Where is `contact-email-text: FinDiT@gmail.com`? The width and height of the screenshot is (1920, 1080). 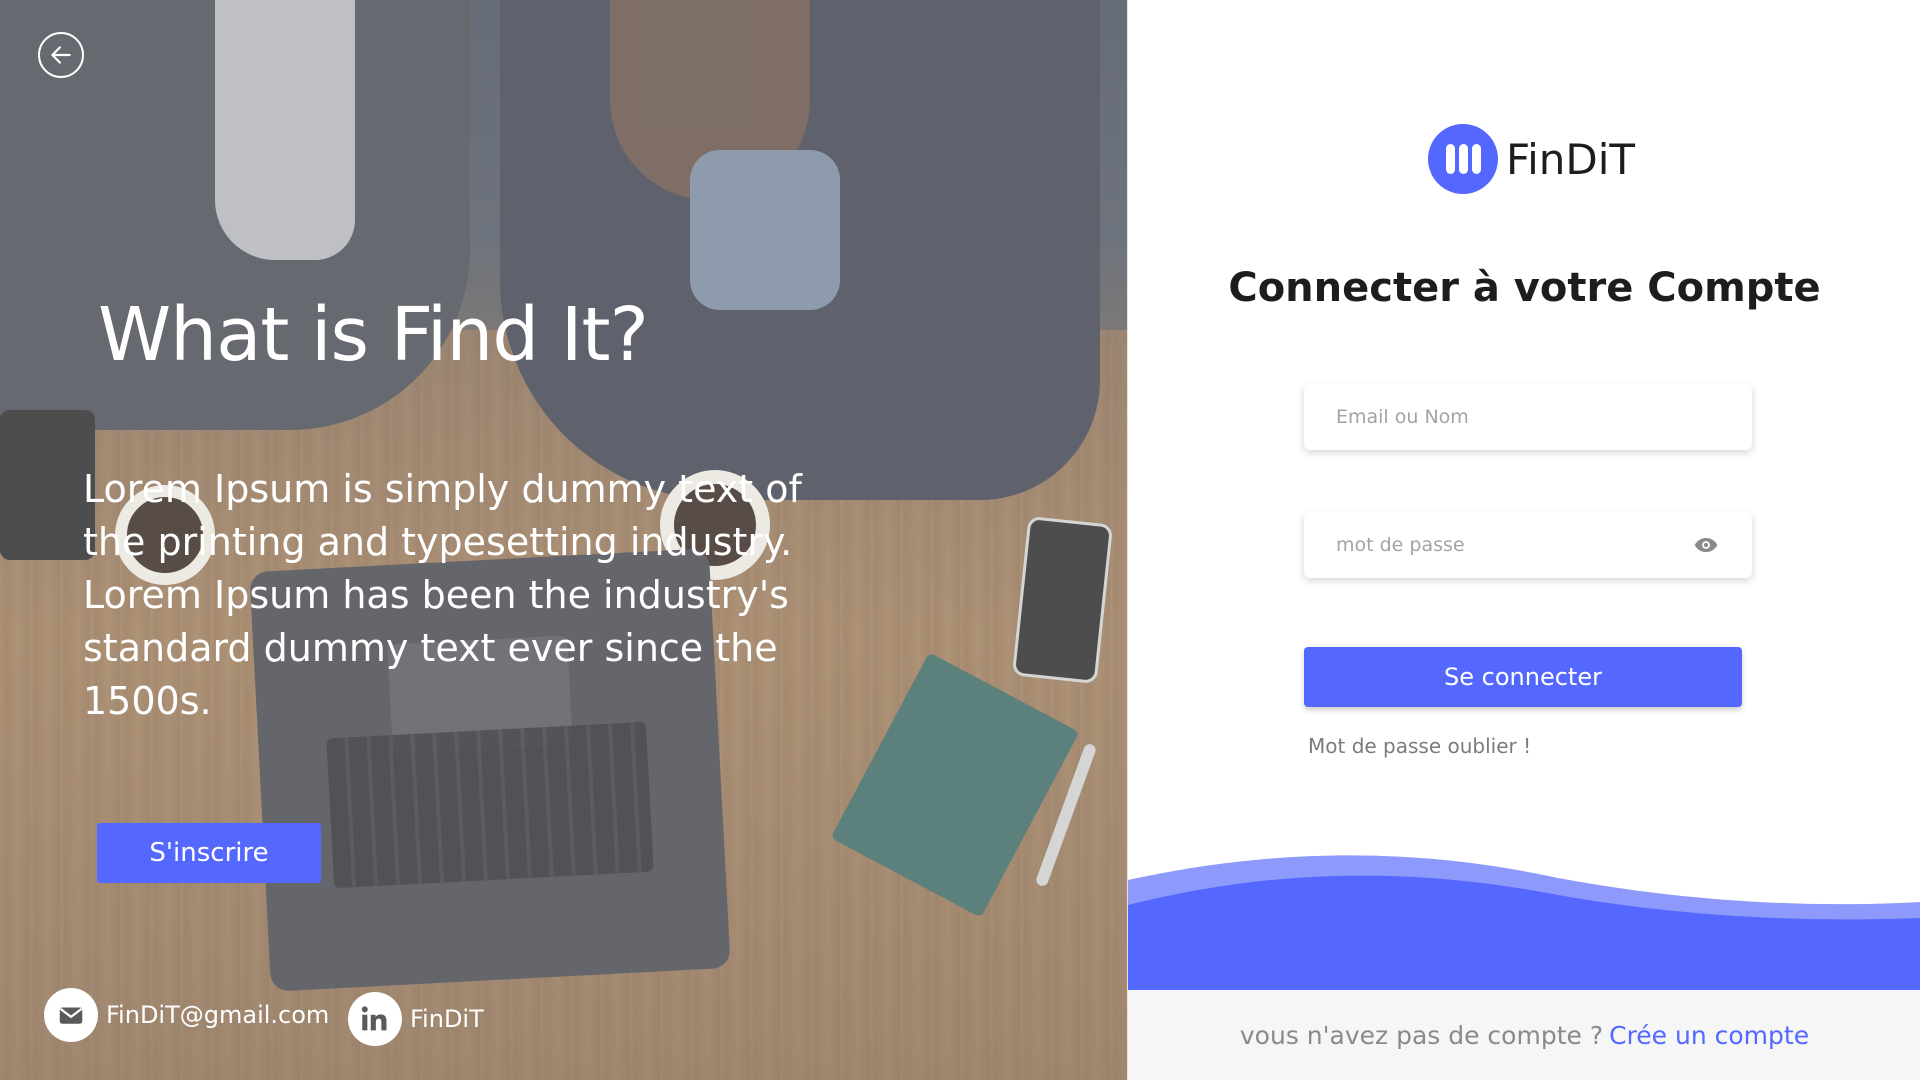
contact-email-text: FinDiT@gmail.com is located at coordinates (218, 1015).